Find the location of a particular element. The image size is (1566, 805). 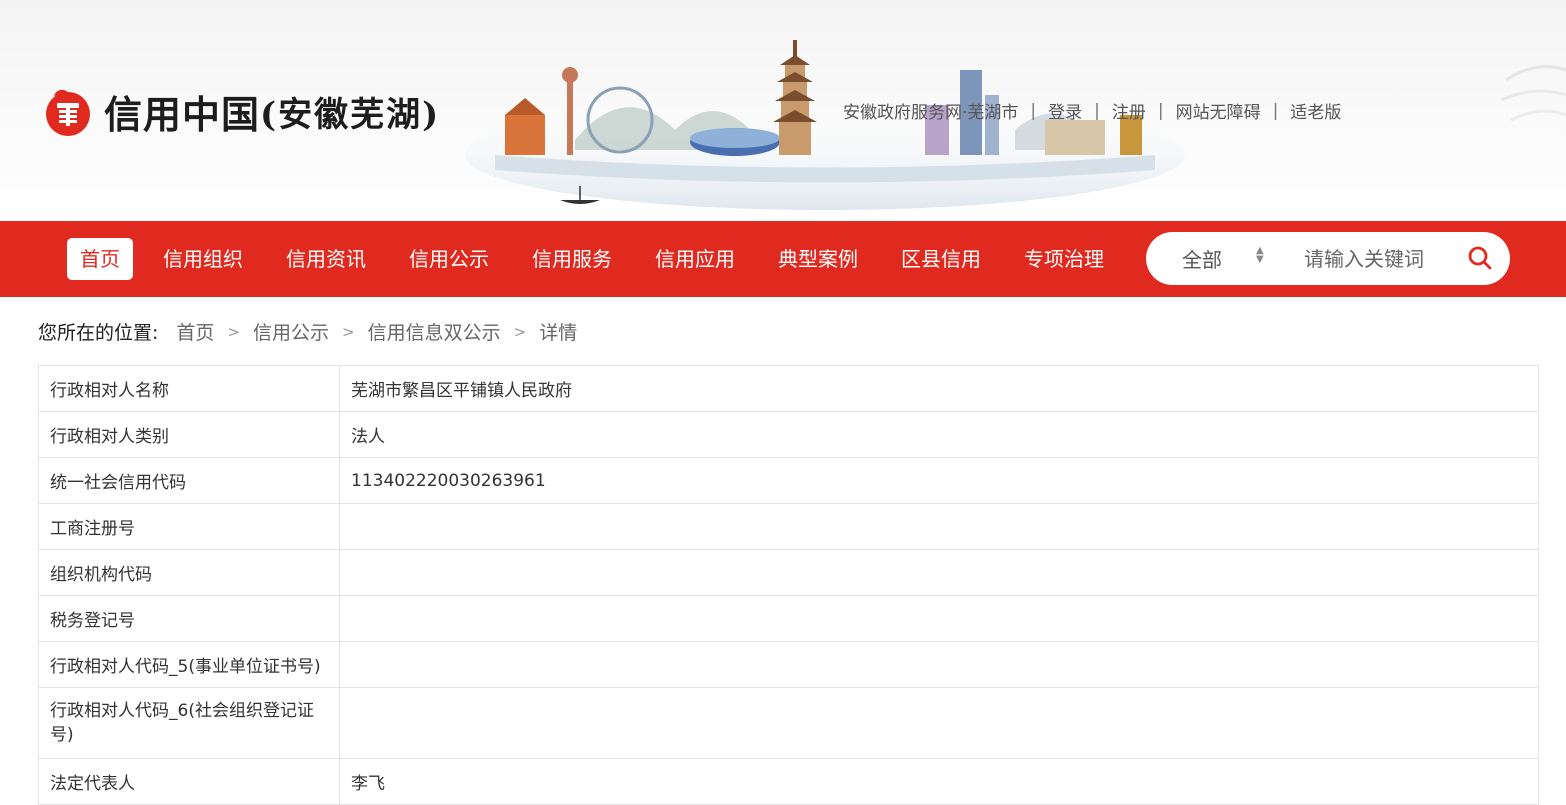

table-row: 行政相对人类别 法人 is located at coordinates (788, 434).